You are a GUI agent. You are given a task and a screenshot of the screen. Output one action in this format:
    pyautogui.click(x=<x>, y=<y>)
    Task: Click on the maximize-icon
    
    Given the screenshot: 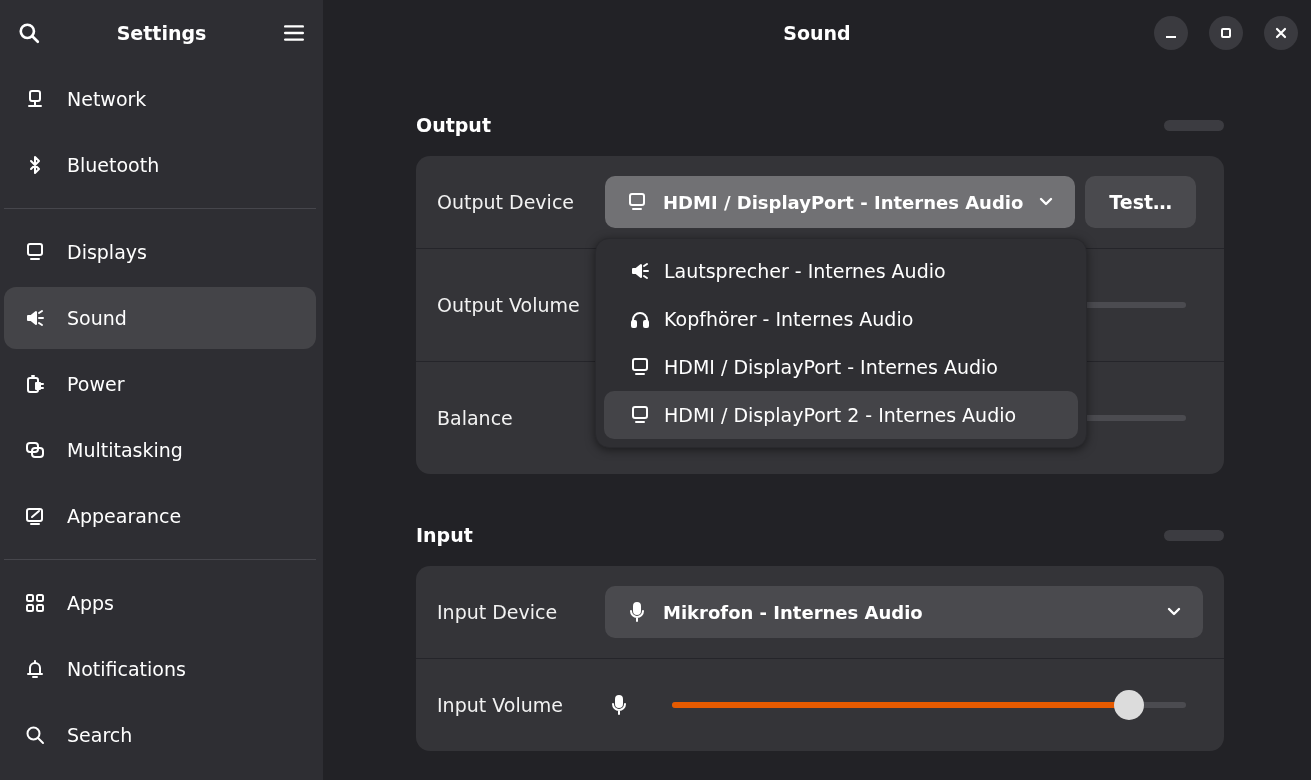 What is the action you would take?
    pyautogui.click(x=1226, y=33)
    